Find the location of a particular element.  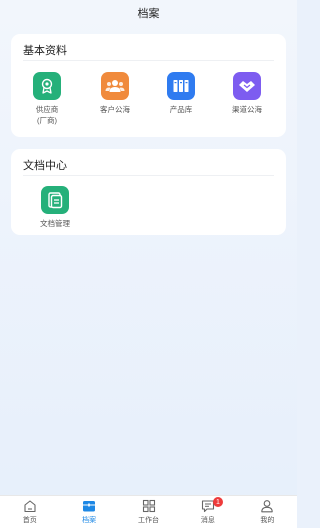

channel-pool-entry: 渠道公海 is located at coordinates (247, 93).